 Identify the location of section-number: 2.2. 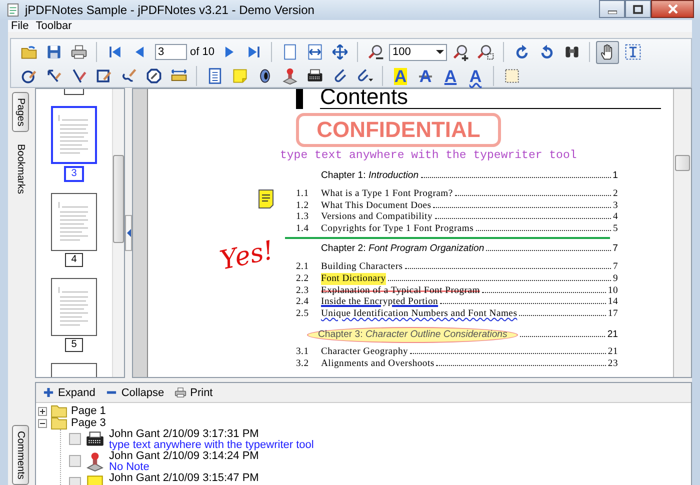
(303, 278).